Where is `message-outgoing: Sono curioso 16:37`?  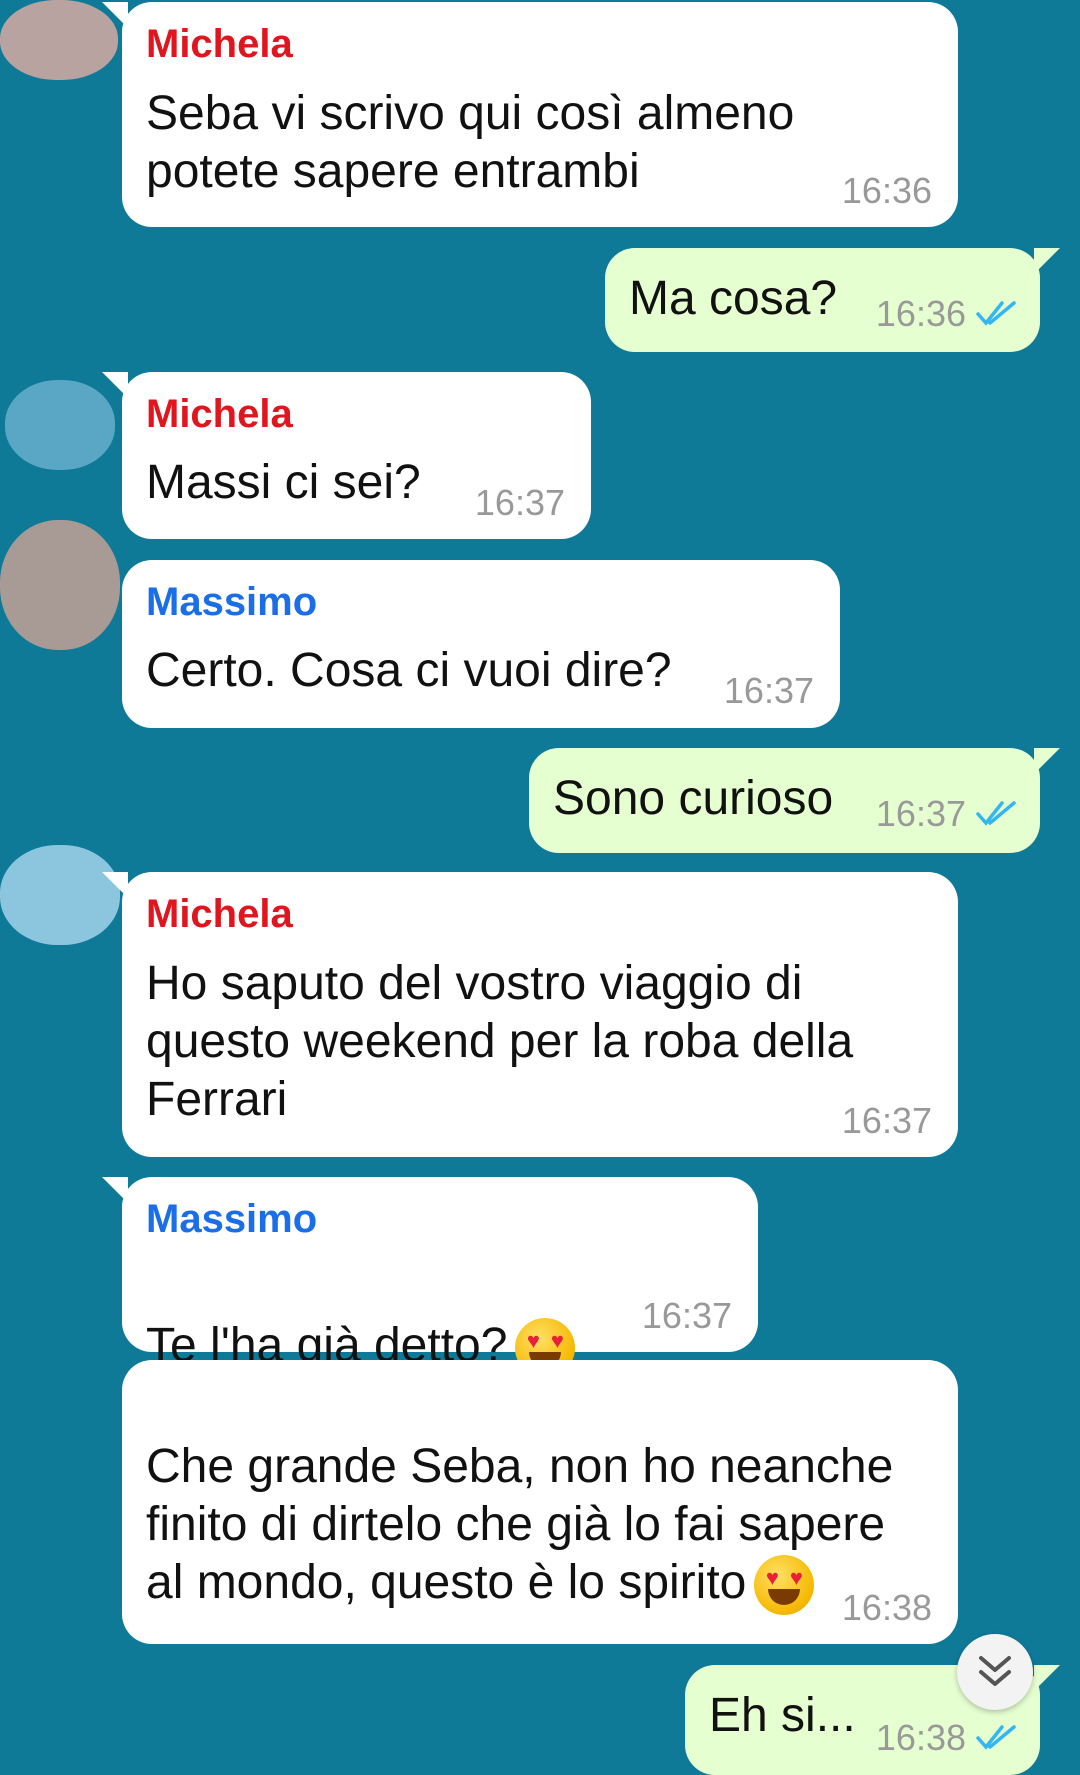
message-outgoing: Sono curioso 16:37 is located at coordinates (794, 800).